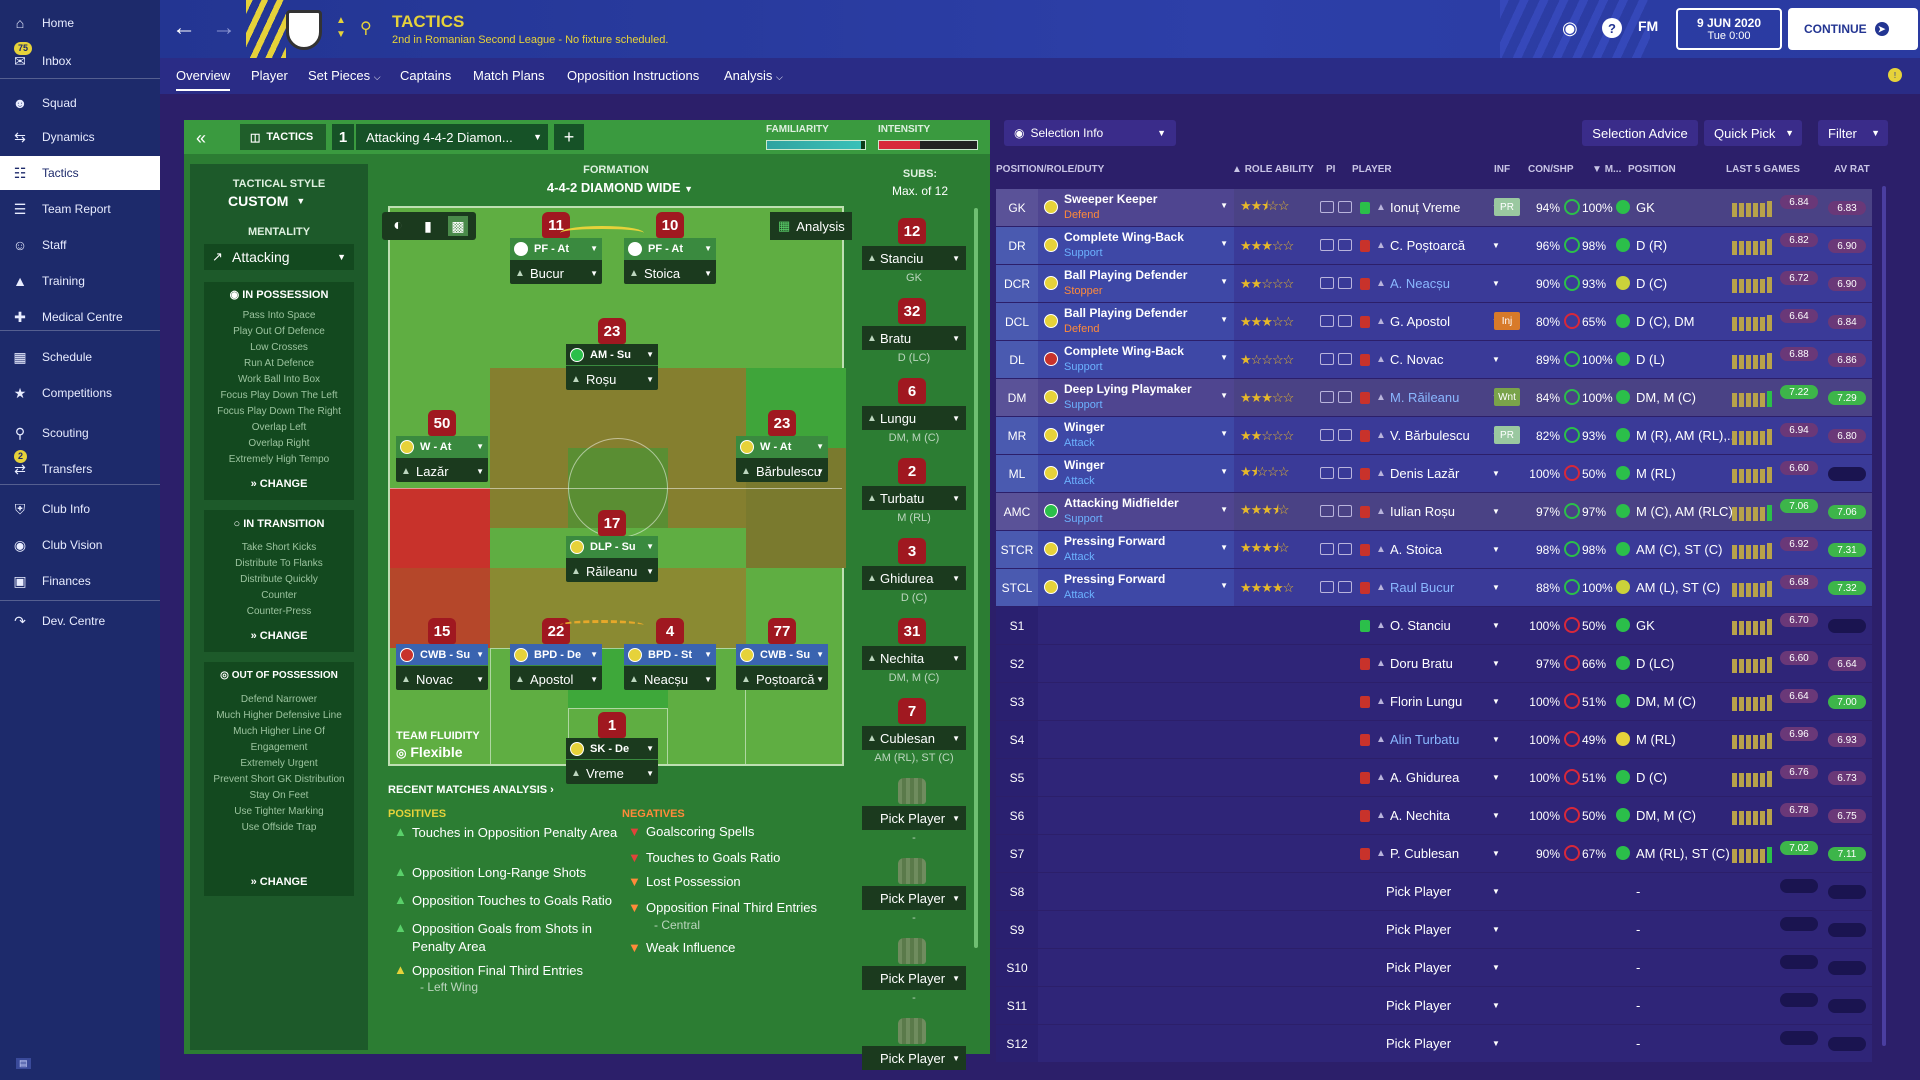 This screenshot has height=1080, width=1920. What do you see at coordinates (1852, 169) in the screenshot?
I see `col-avrat: AV RAT` at bounding box center [1852, 169].